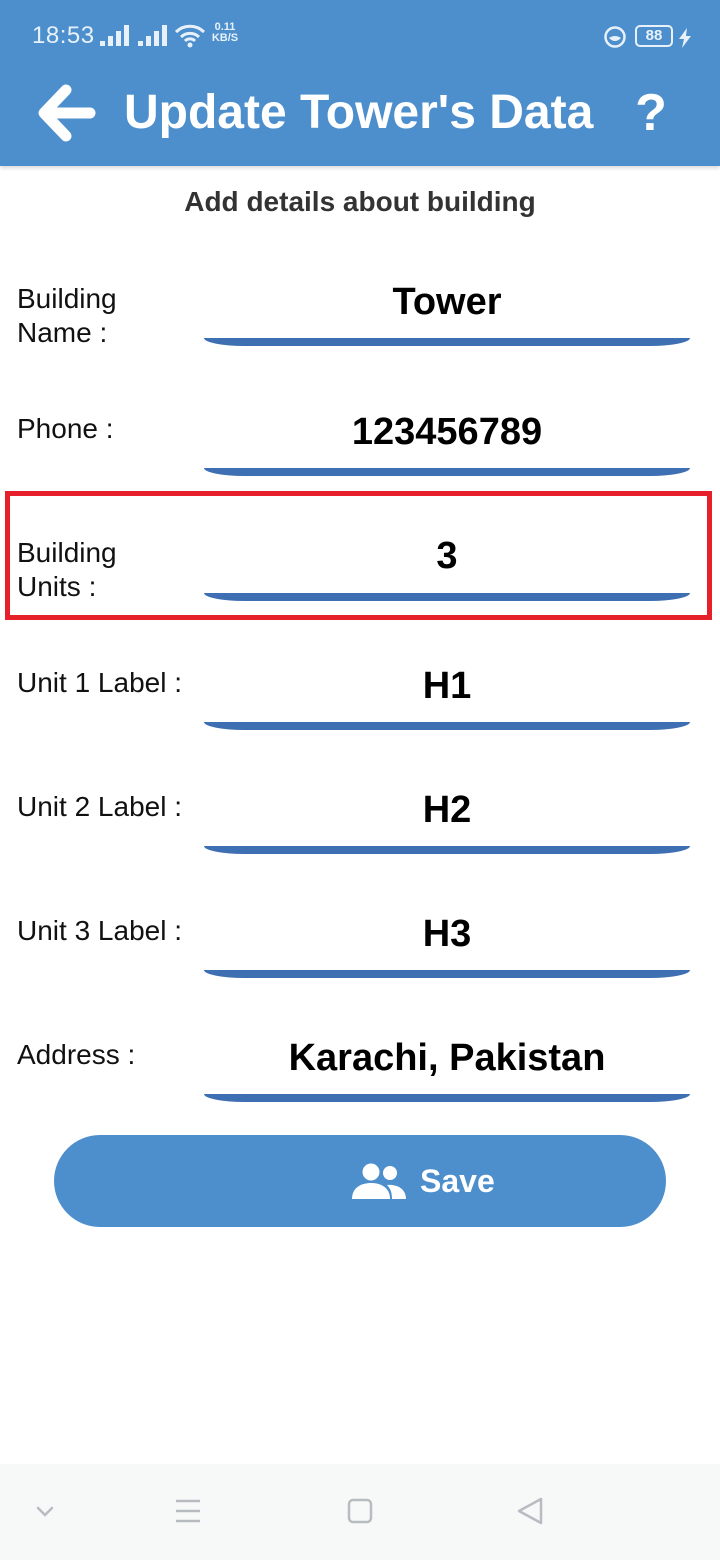 The width and height of the screenshot is (720, 1560). I want to click on unit-2-label-text: Unit 2 Label :, so click(99, 806).